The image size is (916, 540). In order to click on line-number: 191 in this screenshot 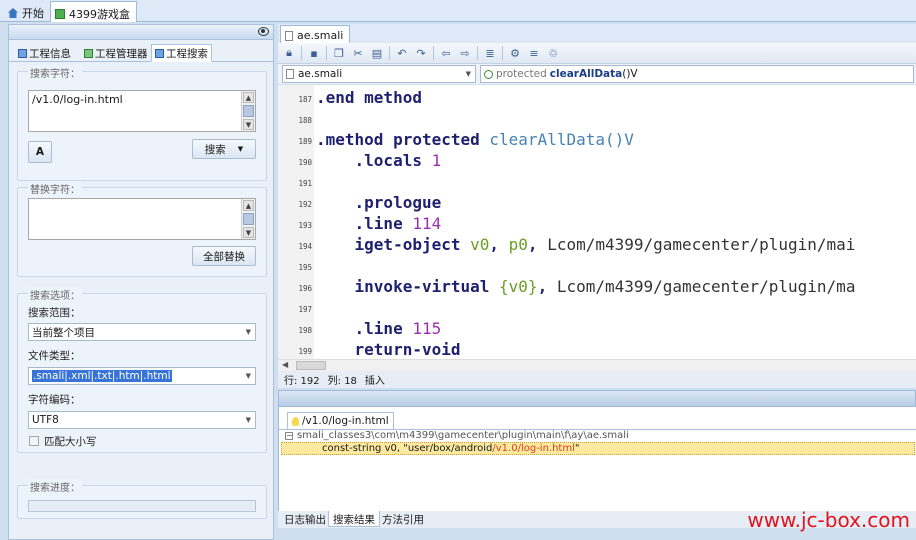, I will do `click(305, 183)`.